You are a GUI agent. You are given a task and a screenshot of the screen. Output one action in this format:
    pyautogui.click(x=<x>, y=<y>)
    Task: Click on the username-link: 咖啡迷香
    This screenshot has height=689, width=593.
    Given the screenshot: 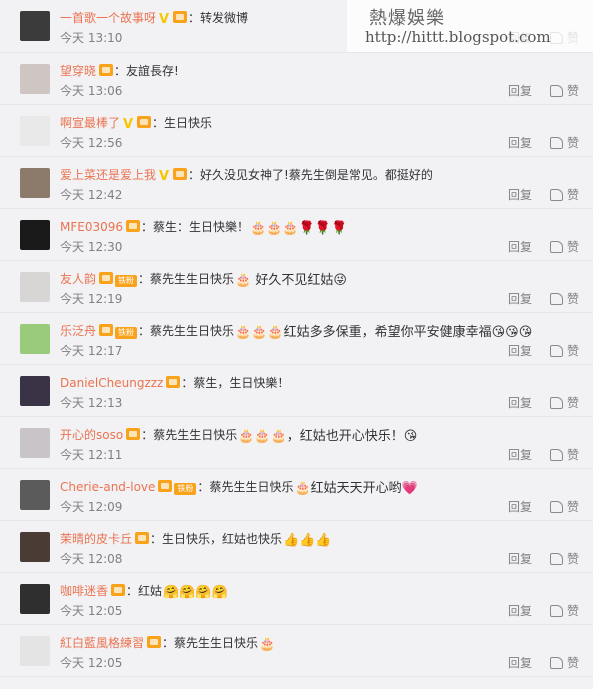 What is the action you would take?
    pyautogui.click(x=84, y=591)
    